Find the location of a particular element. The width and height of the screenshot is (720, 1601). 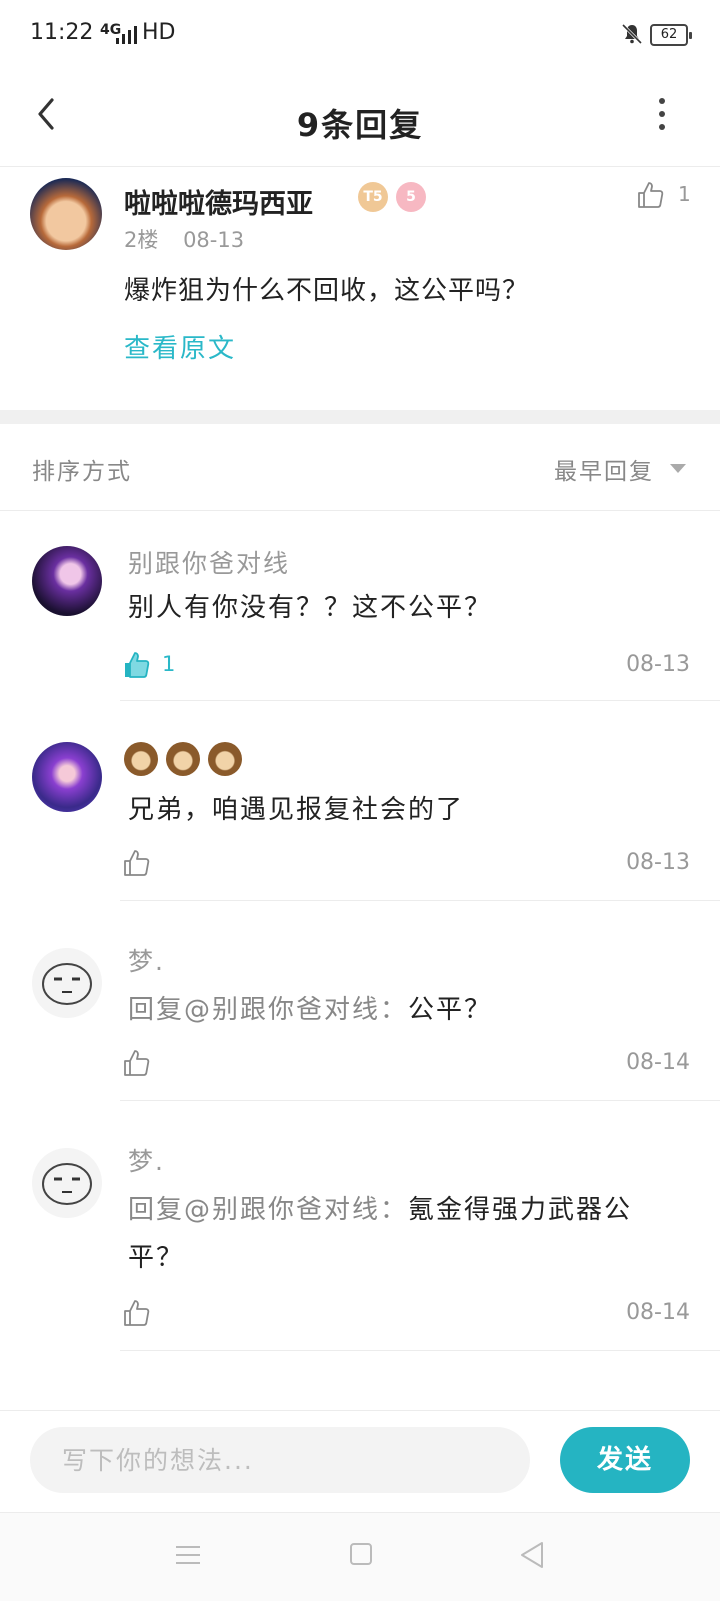

reply-body: 公平？ is located at coordinates (450, 1010).